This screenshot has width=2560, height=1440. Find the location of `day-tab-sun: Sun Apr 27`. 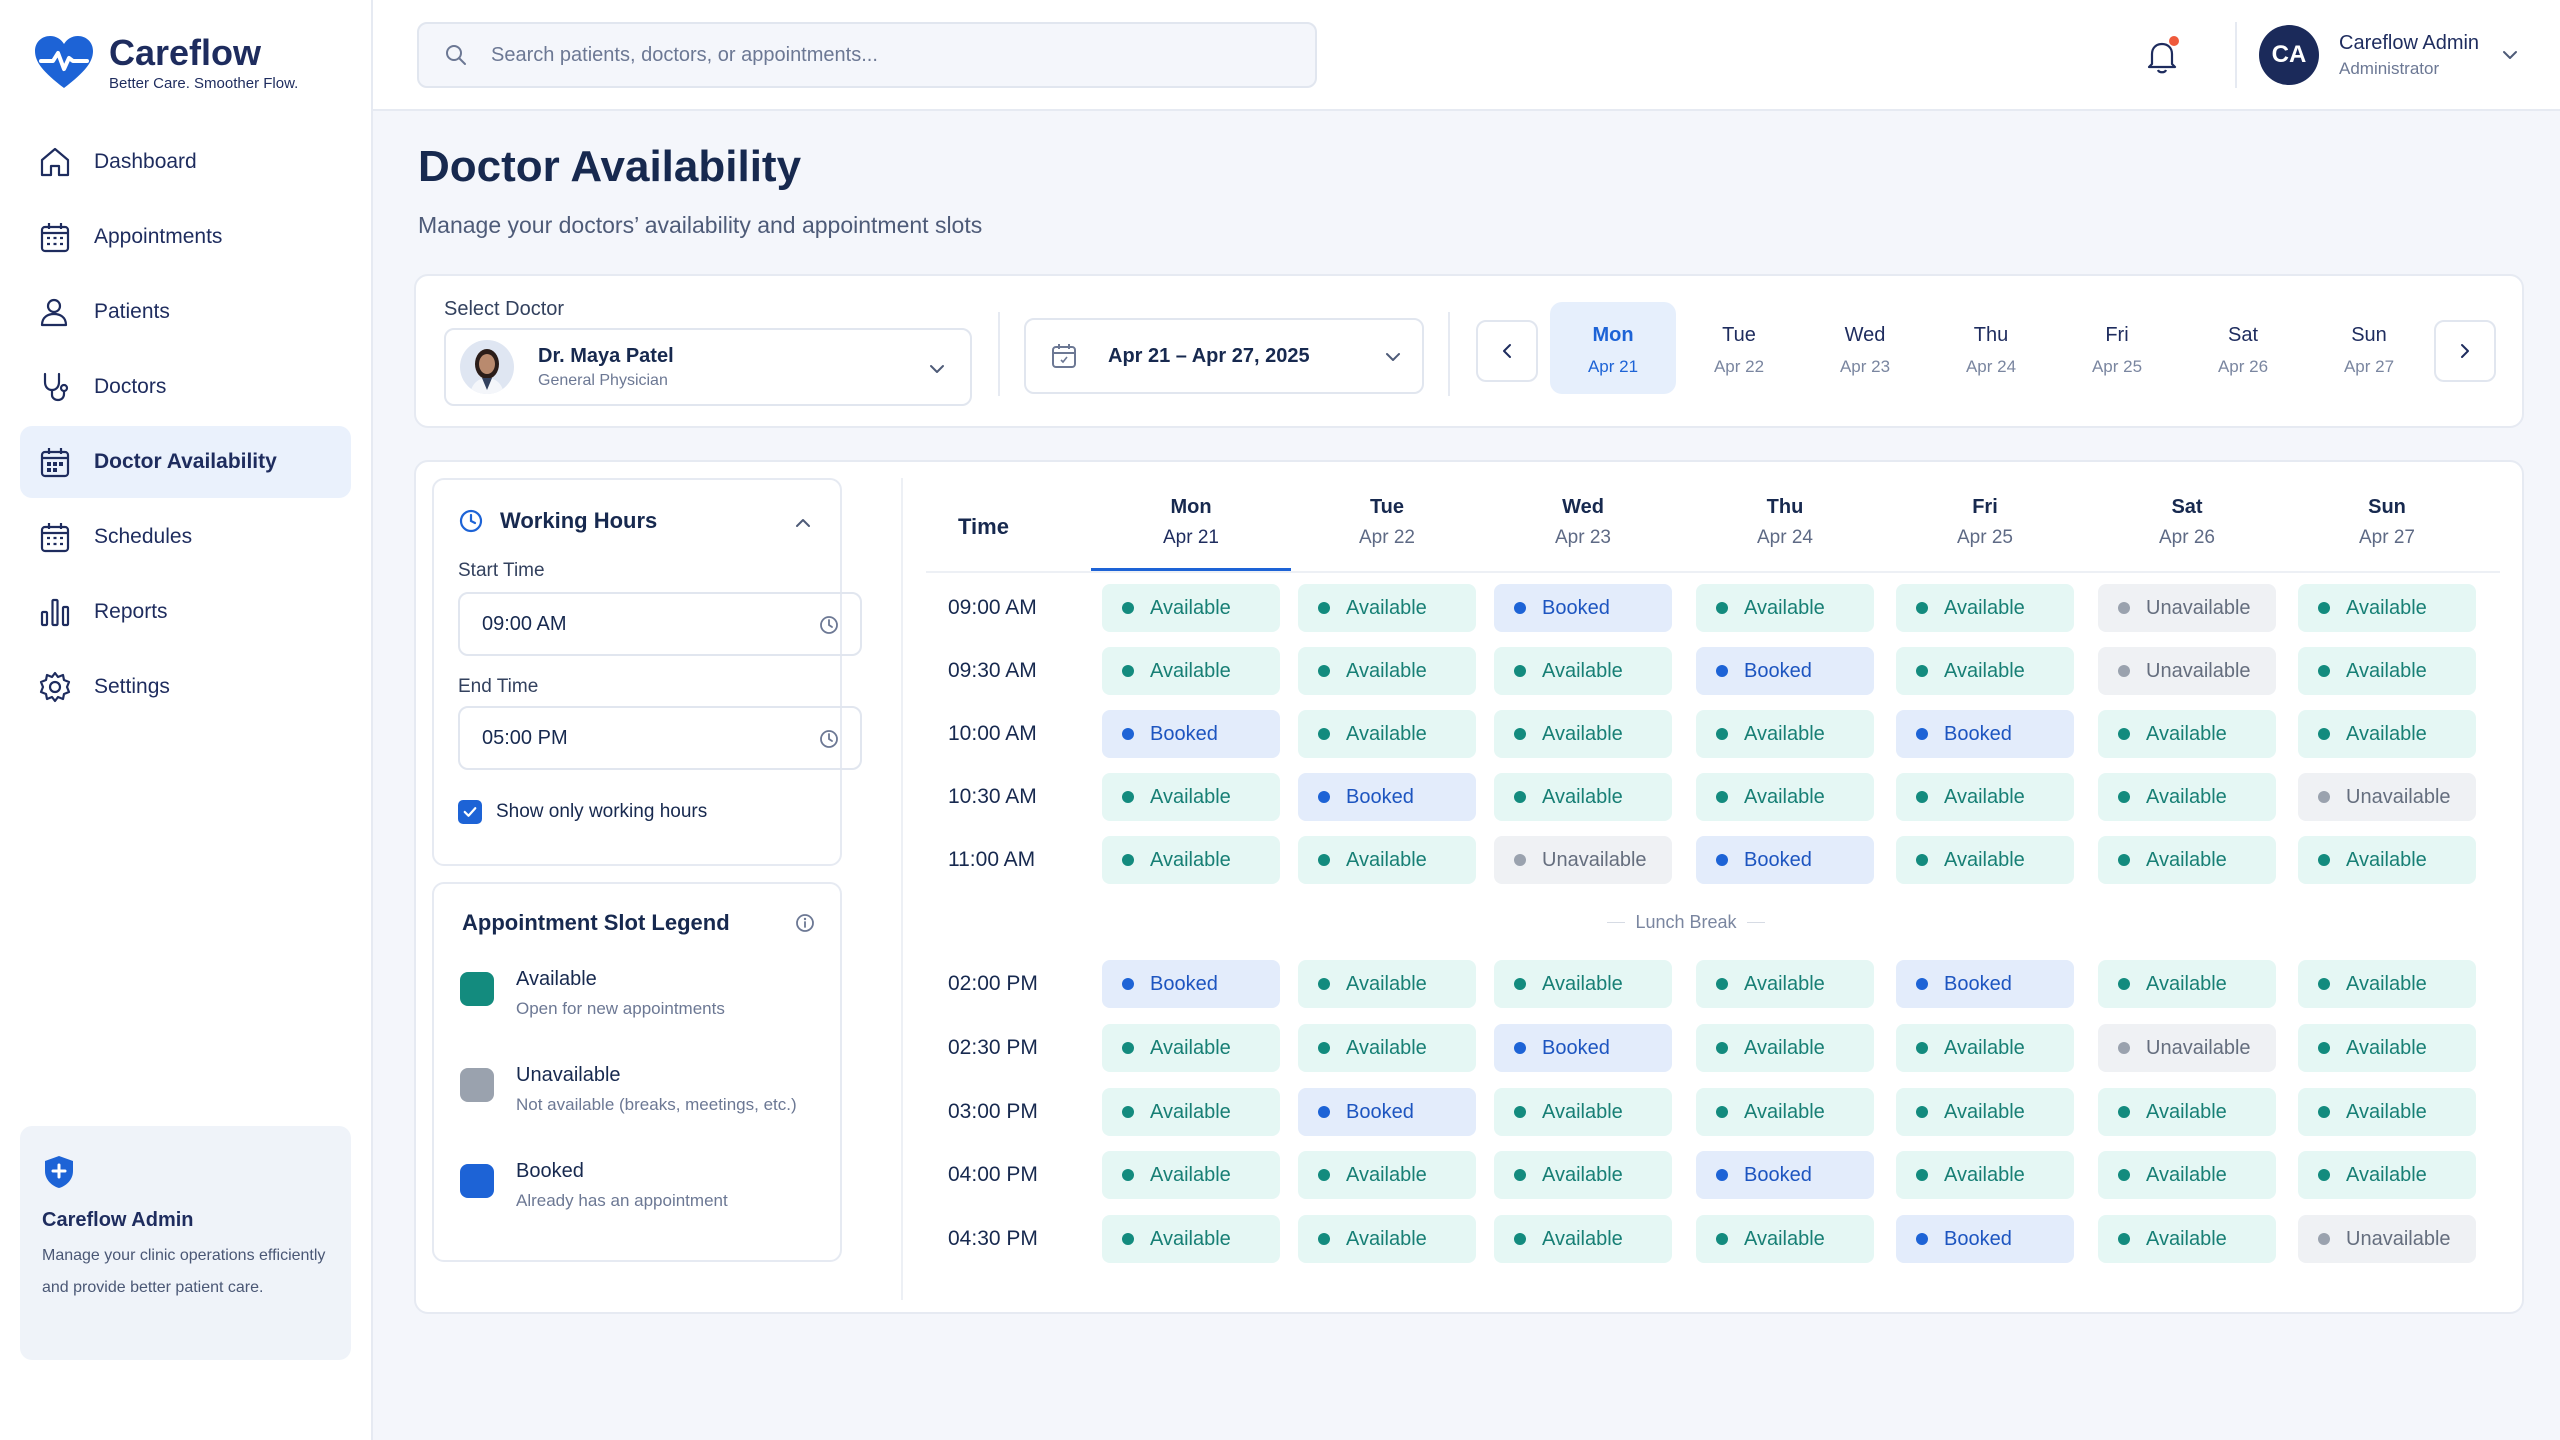

day-tab-sun: Sun Apr 27 is located at coordinates (2369, 348).